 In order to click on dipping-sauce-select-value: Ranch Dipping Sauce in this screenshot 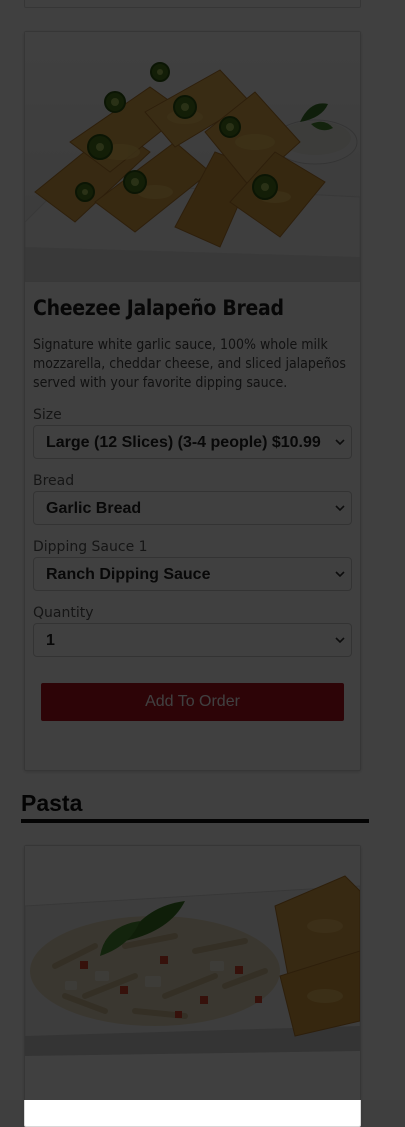, I will do `click(128, 574)`.